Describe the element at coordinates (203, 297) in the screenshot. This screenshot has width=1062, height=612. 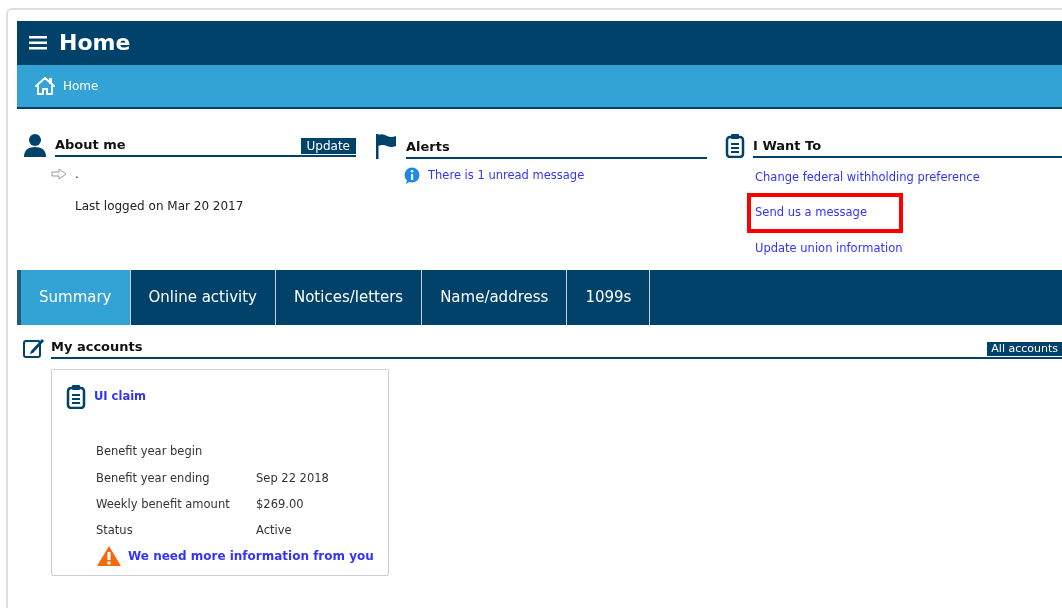
I see `tab: Online activity` at that location.